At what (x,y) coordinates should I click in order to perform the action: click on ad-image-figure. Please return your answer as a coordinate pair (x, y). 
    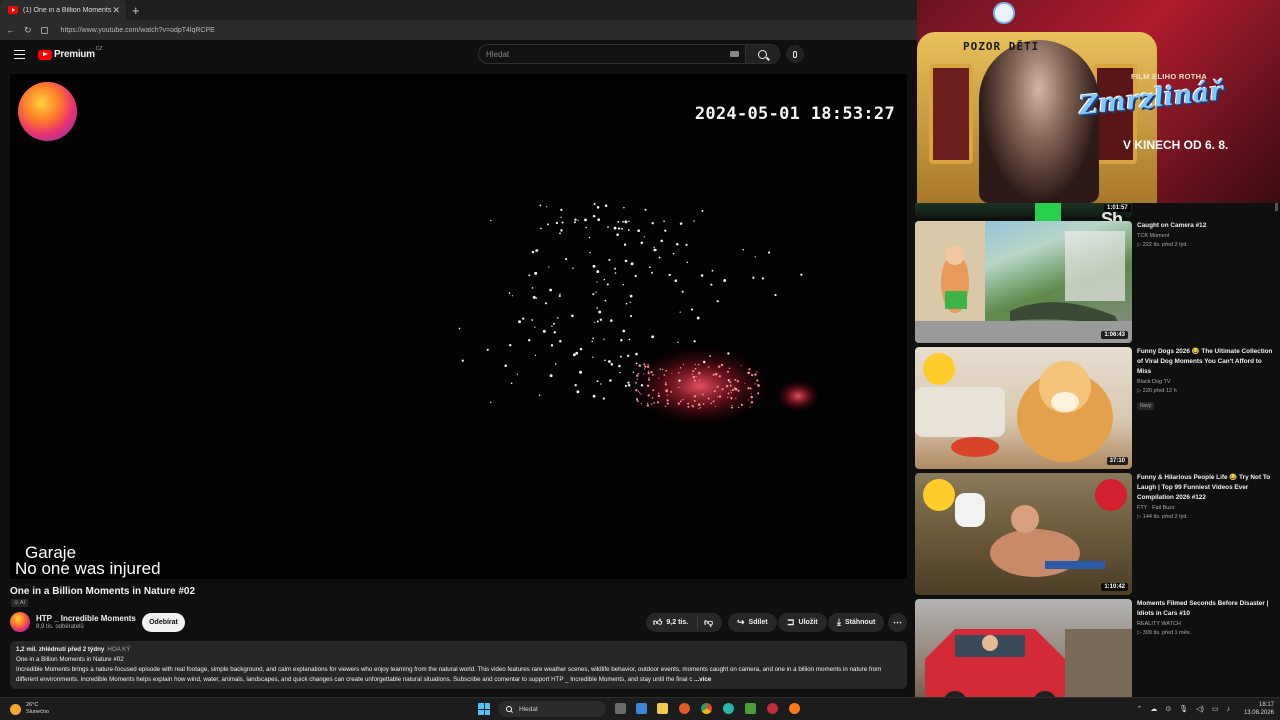
    Looking at the image, I should click on (1039, 121).